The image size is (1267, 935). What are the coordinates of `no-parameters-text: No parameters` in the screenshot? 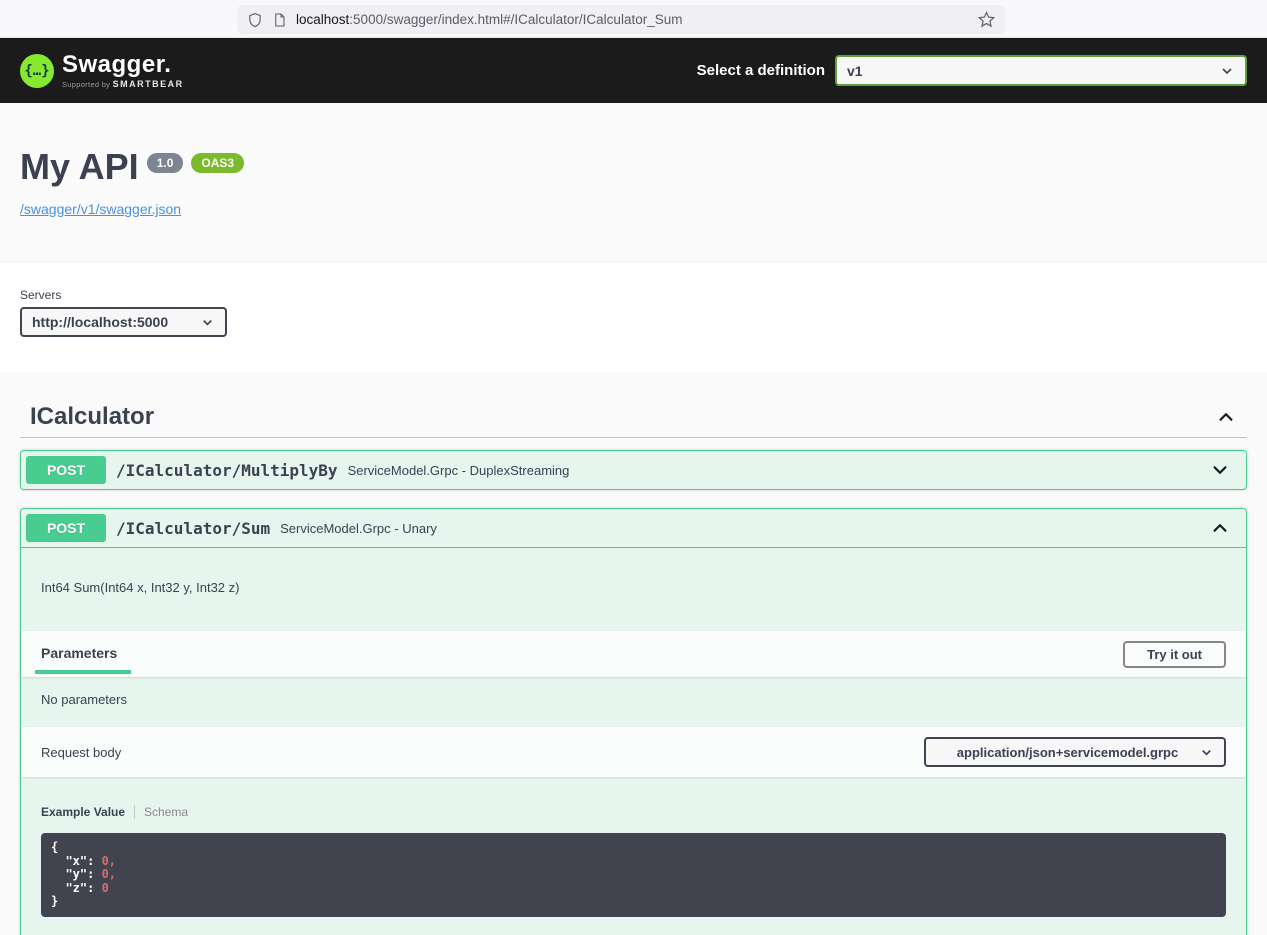 It's located at (84, 699).